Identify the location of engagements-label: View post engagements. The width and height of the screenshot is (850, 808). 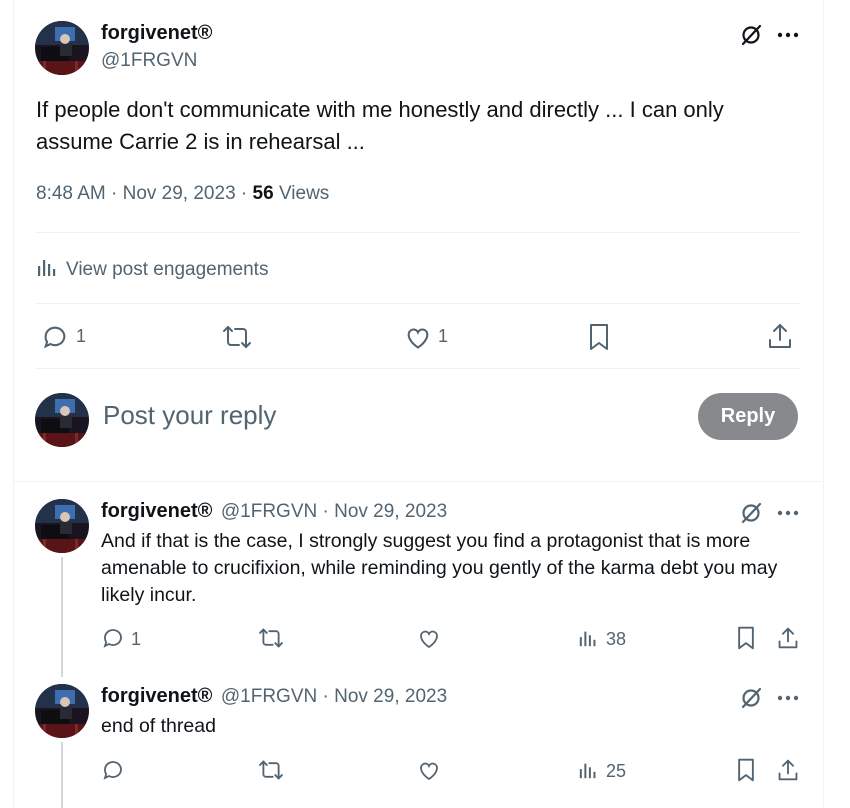
(167, 269).